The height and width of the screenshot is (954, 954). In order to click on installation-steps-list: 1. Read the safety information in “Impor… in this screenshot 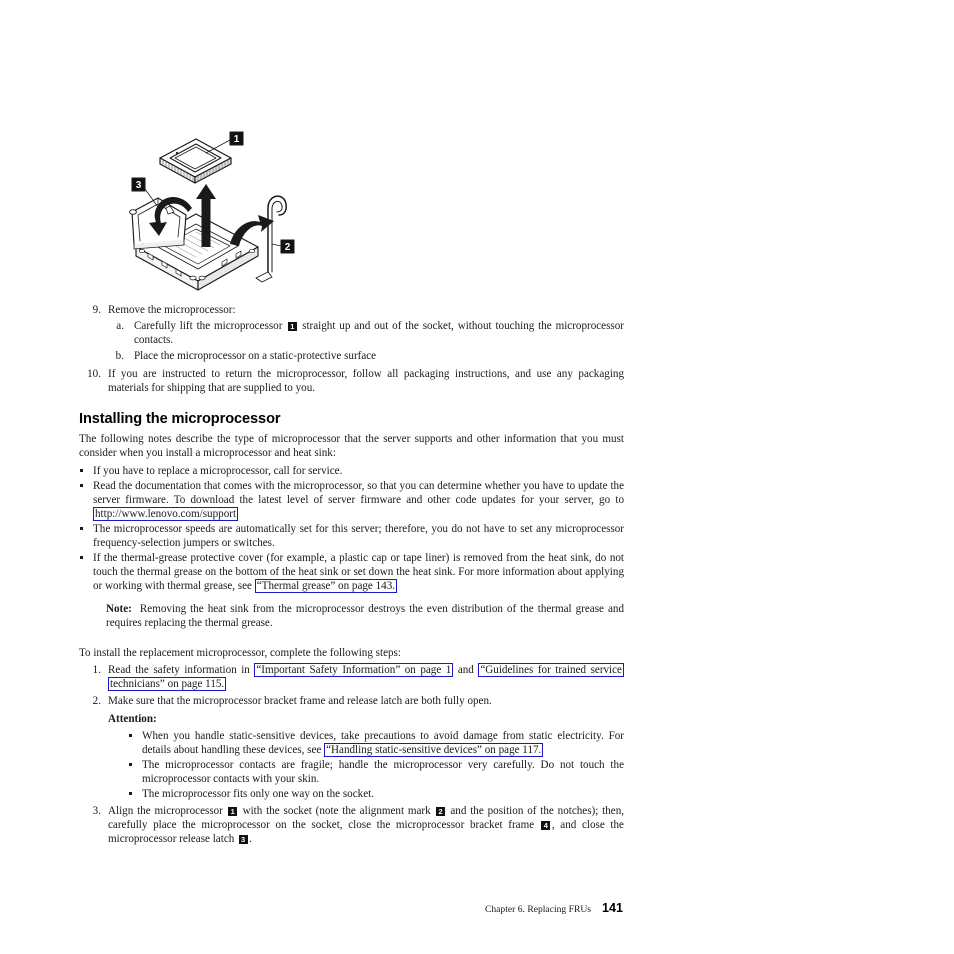, I will do `click(351, 754)`.